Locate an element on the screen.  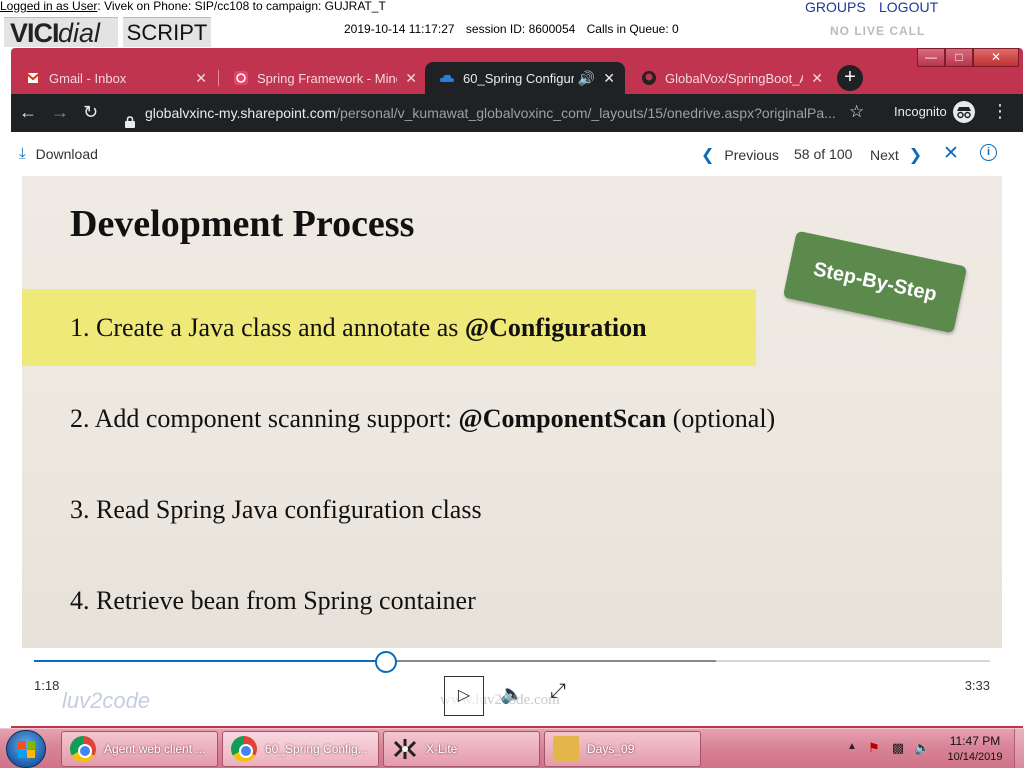
back-arrow-icon: ← is located at coordinates (28, 112).